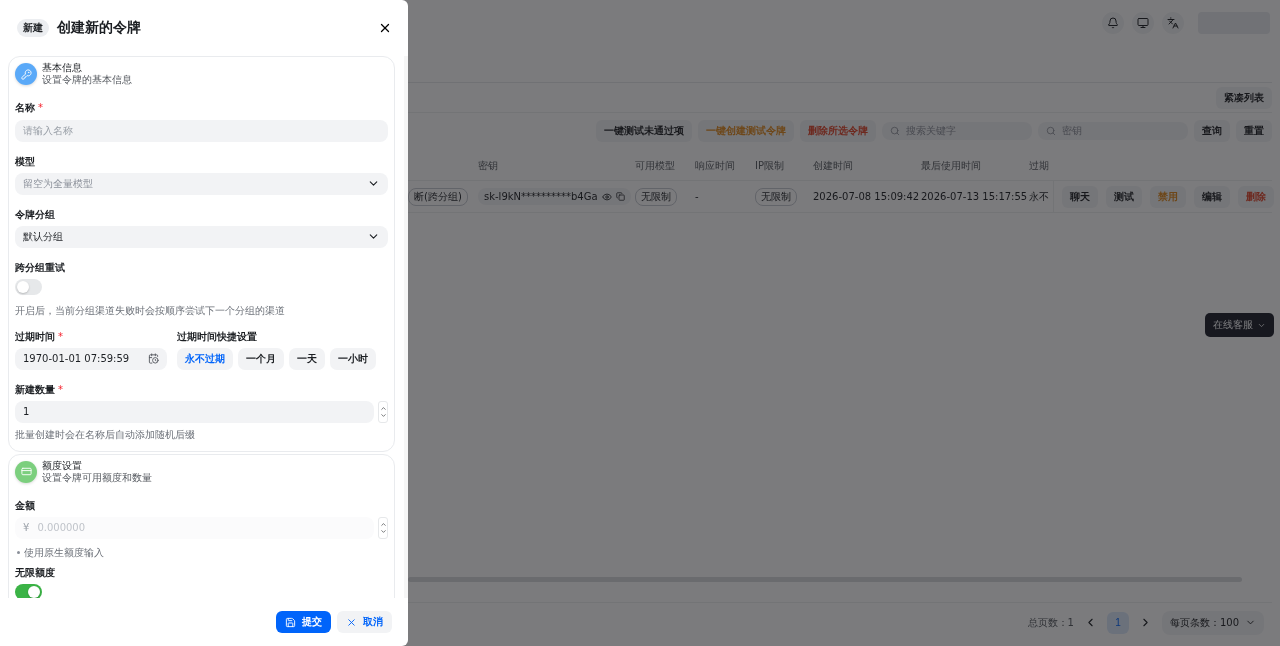 This screenshot has width=1280, height=646. Describe the element at coordinates (201, 130) in the screenshot. I see `name-input: 请输入名称` at that location.